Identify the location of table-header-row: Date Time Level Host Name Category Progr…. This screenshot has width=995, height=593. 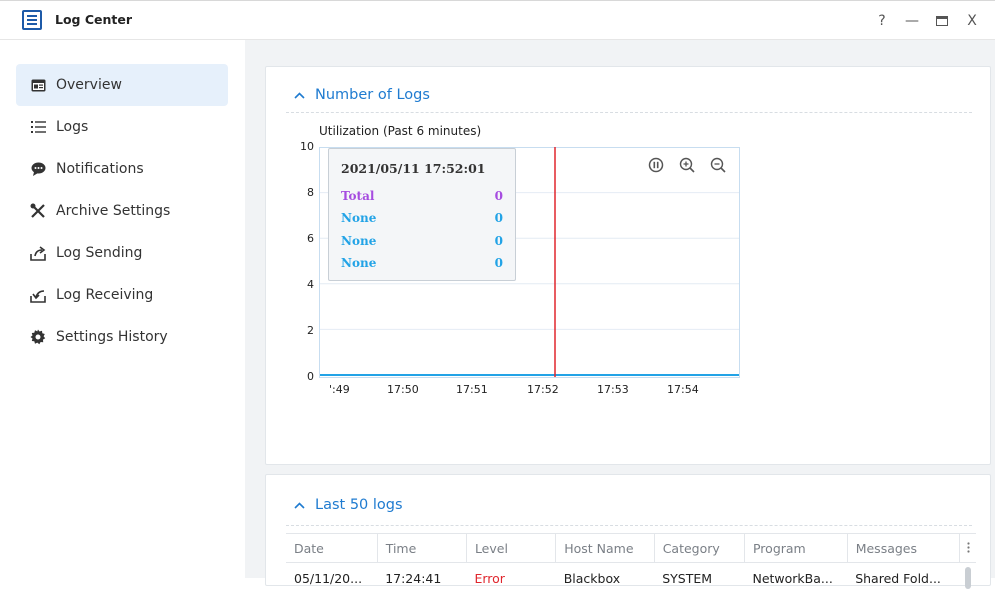
(631, 548).